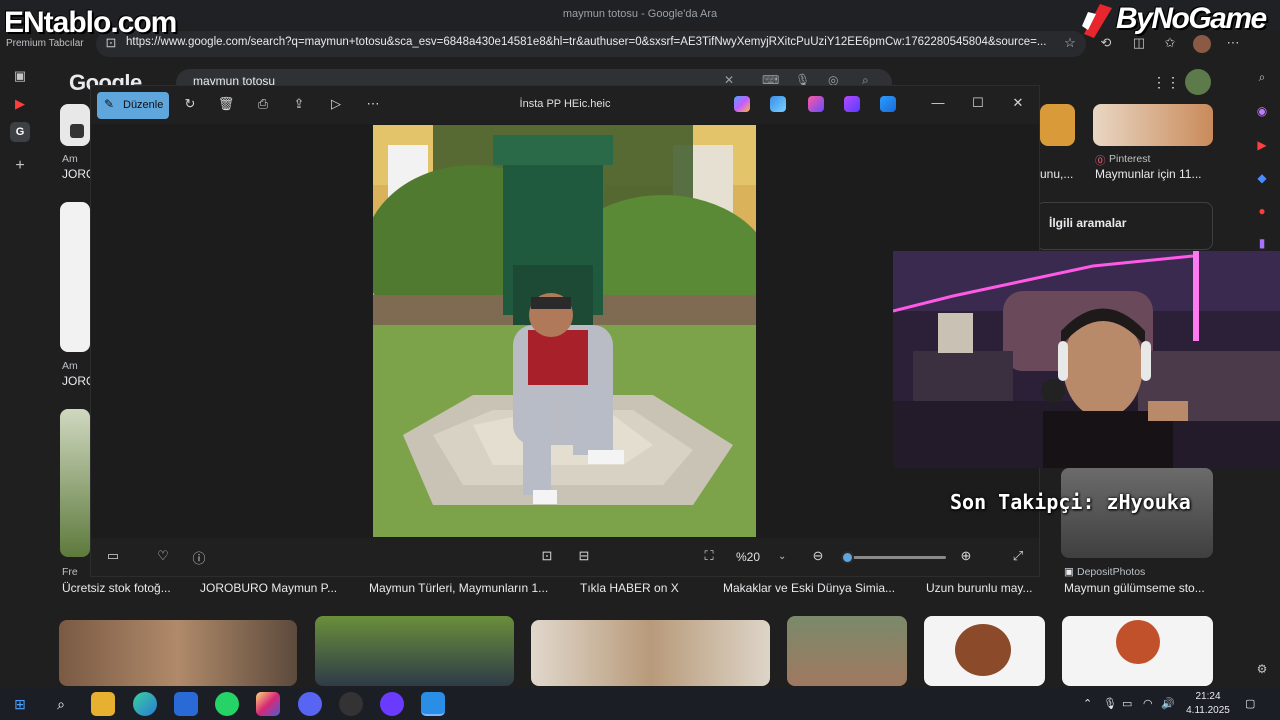 Image resolution: width=1280 pixels, height=720 pixels. I want to click on close-icon: ✕, so click(1018, 105).